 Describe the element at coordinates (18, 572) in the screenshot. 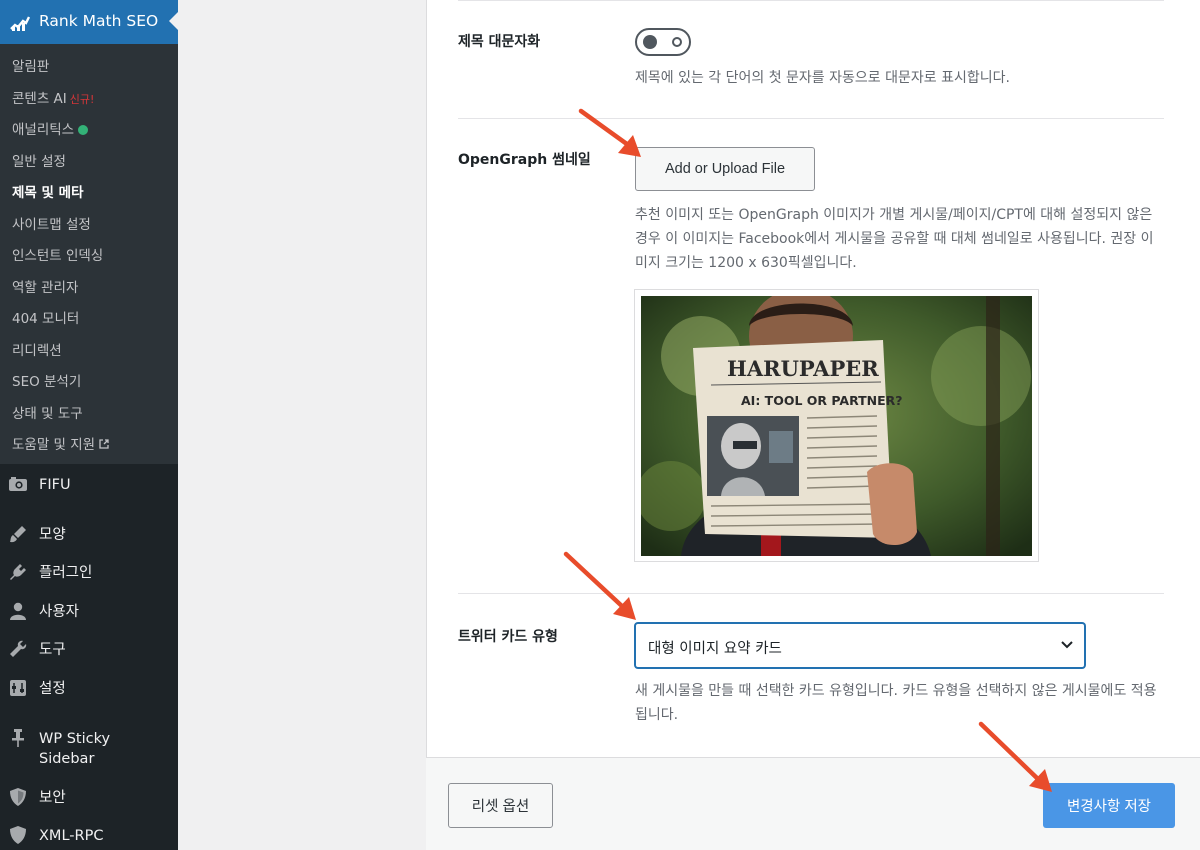

I see `plugin-icon` at that location.